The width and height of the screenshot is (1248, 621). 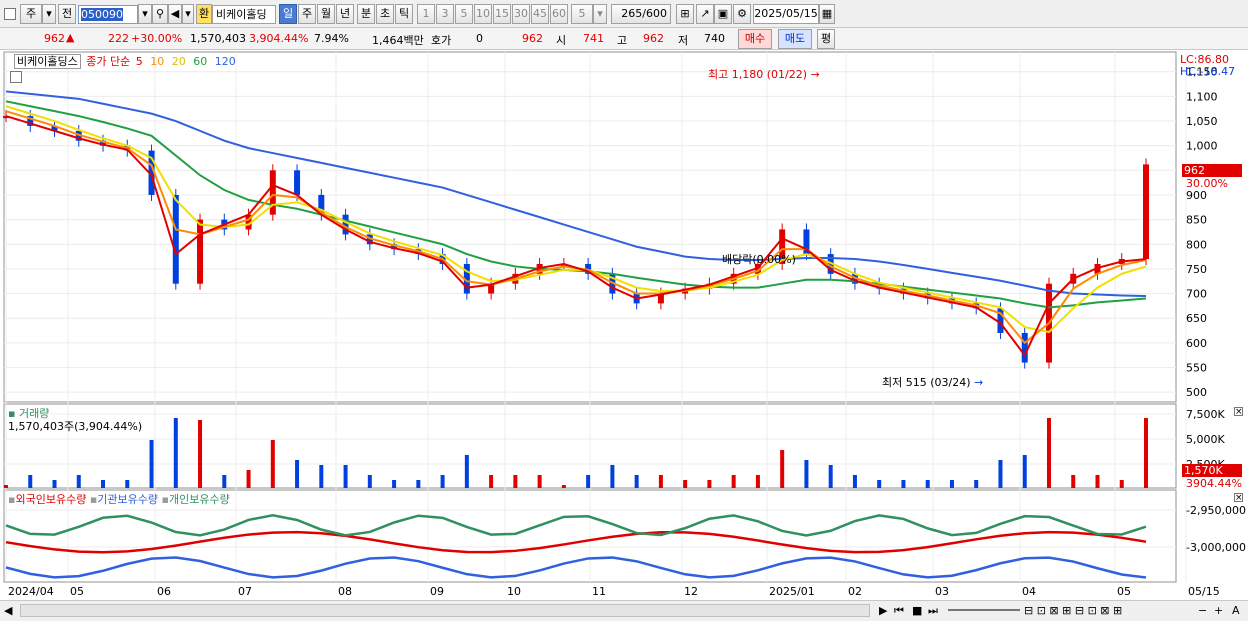 I want to click on interval-1: 1, so click(x=426, y=14).